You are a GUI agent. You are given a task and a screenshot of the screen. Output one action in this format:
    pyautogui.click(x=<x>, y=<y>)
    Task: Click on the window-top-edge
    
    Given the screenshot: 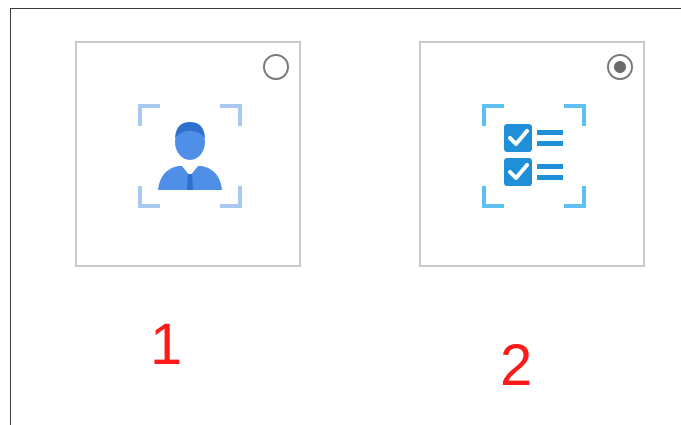 What is the action you would take?
    pyautogui.click(x=345, y=8)
    